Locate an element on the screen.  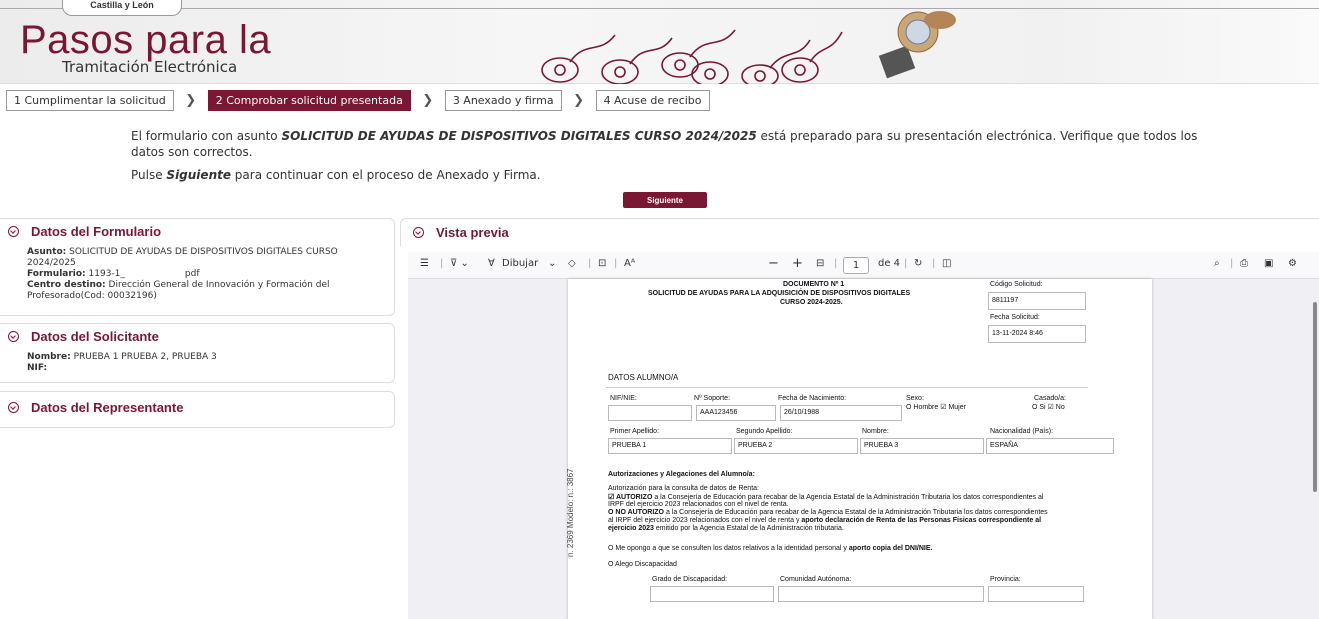
doc-heading-1: DOCUMENTO Nº 1 is located at coordinates (814, 284).